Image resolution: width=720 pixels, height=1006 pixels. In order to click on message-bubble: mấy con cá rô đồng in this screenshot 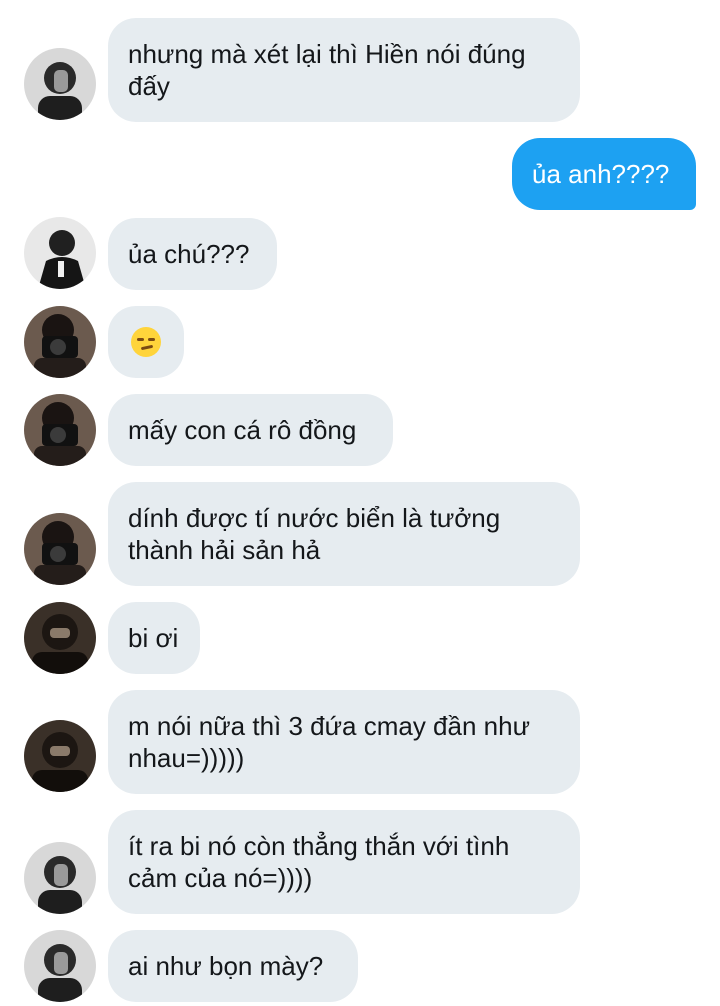, I will do `click(250, 430)`.